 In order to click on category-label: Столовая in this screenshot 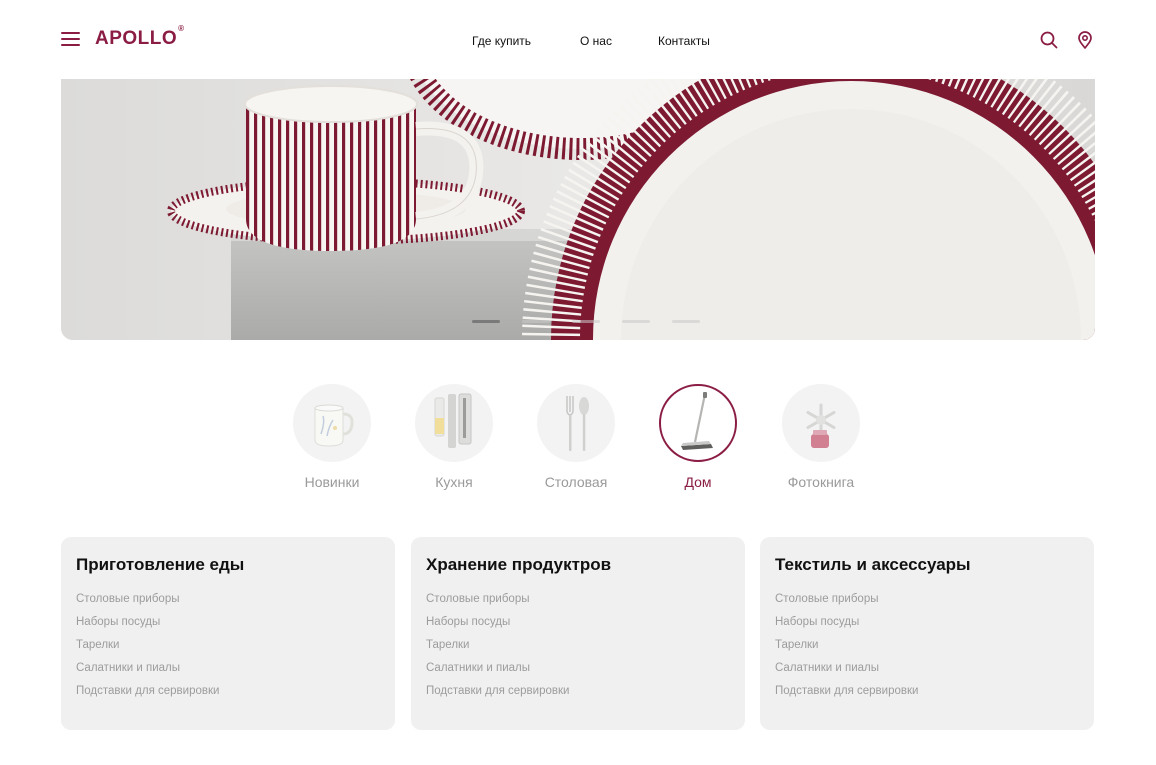, I will do `click(576, 482)`.